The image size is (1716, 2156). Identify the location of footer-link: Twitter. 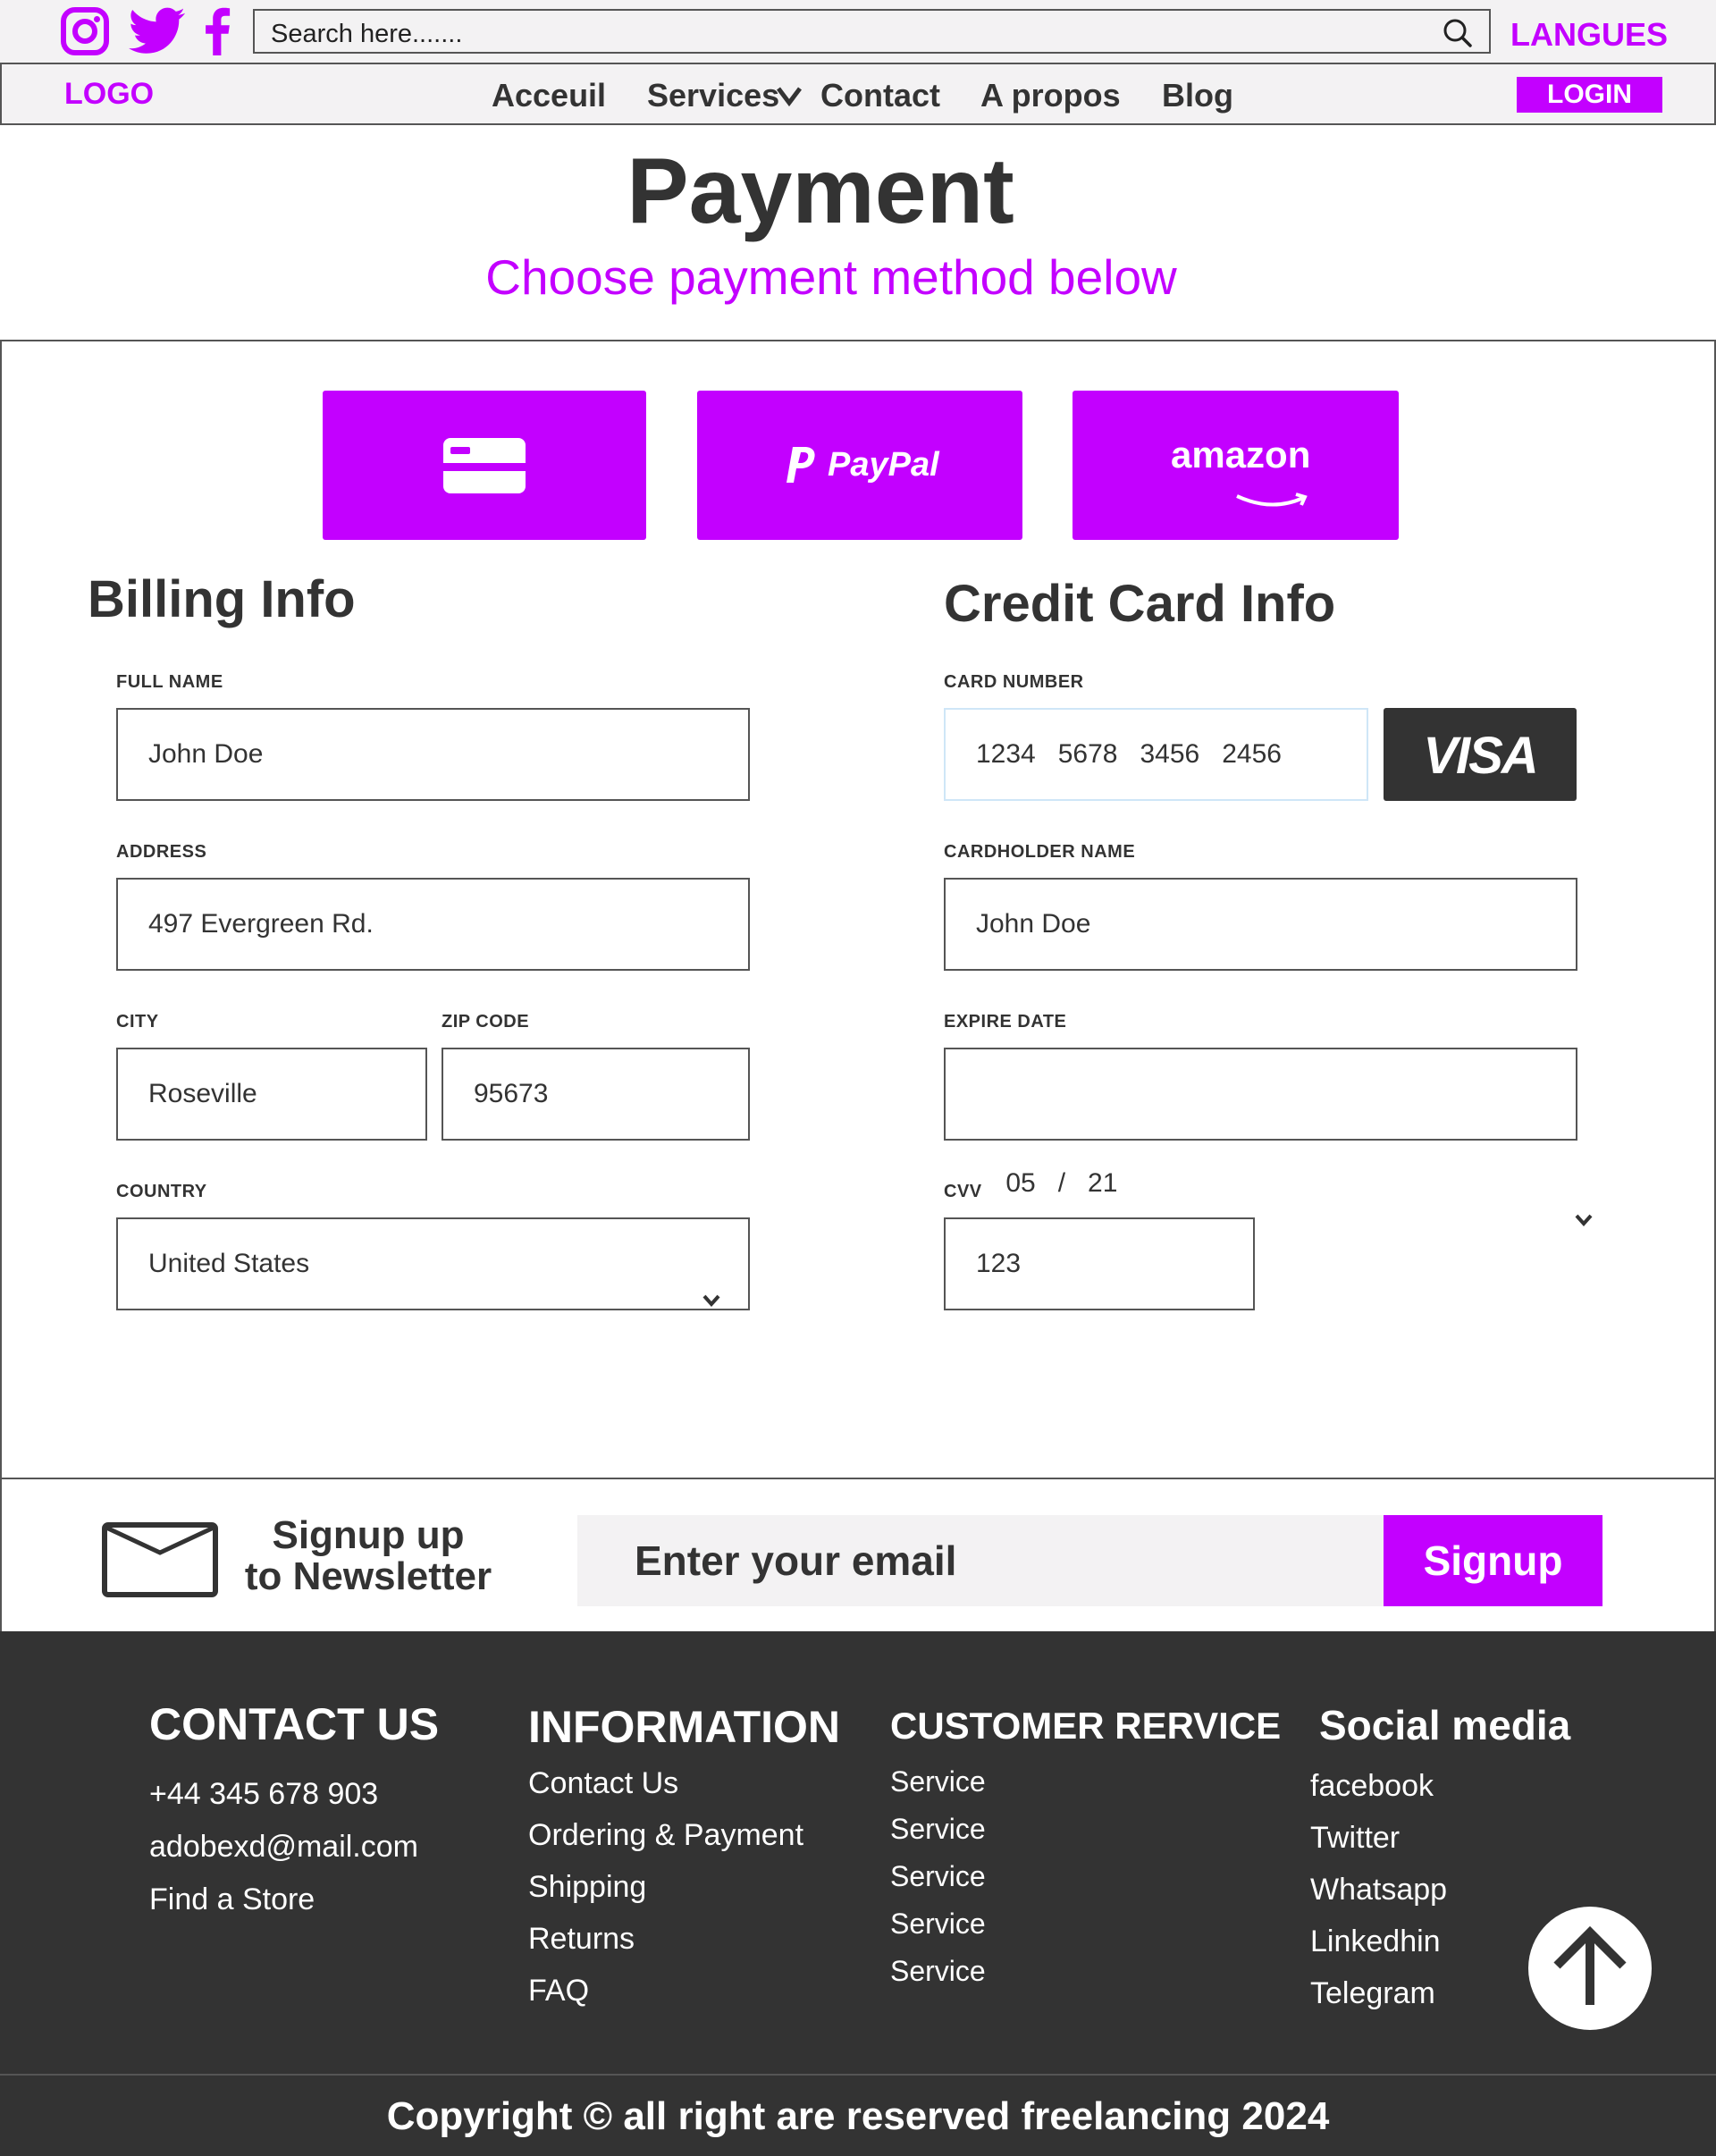
(1440, 1838).